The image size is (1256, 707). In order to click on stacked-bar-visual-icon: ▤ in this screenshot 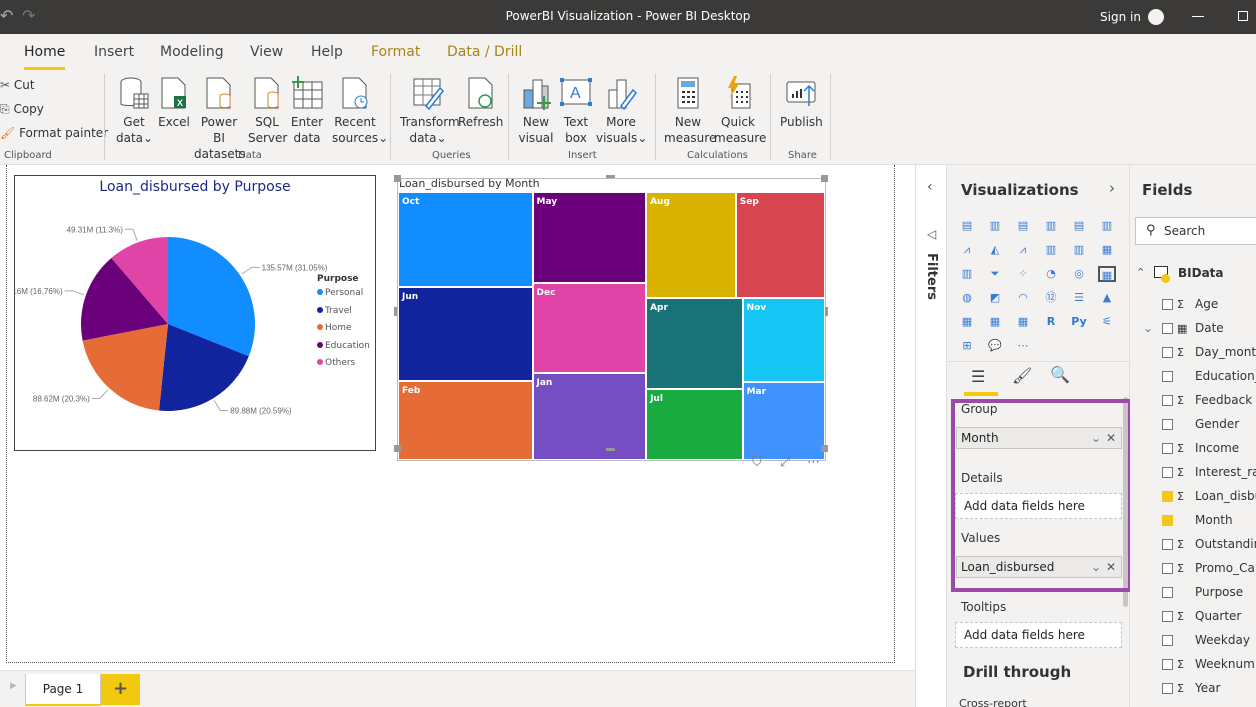, I will do `click(967, 226)`.